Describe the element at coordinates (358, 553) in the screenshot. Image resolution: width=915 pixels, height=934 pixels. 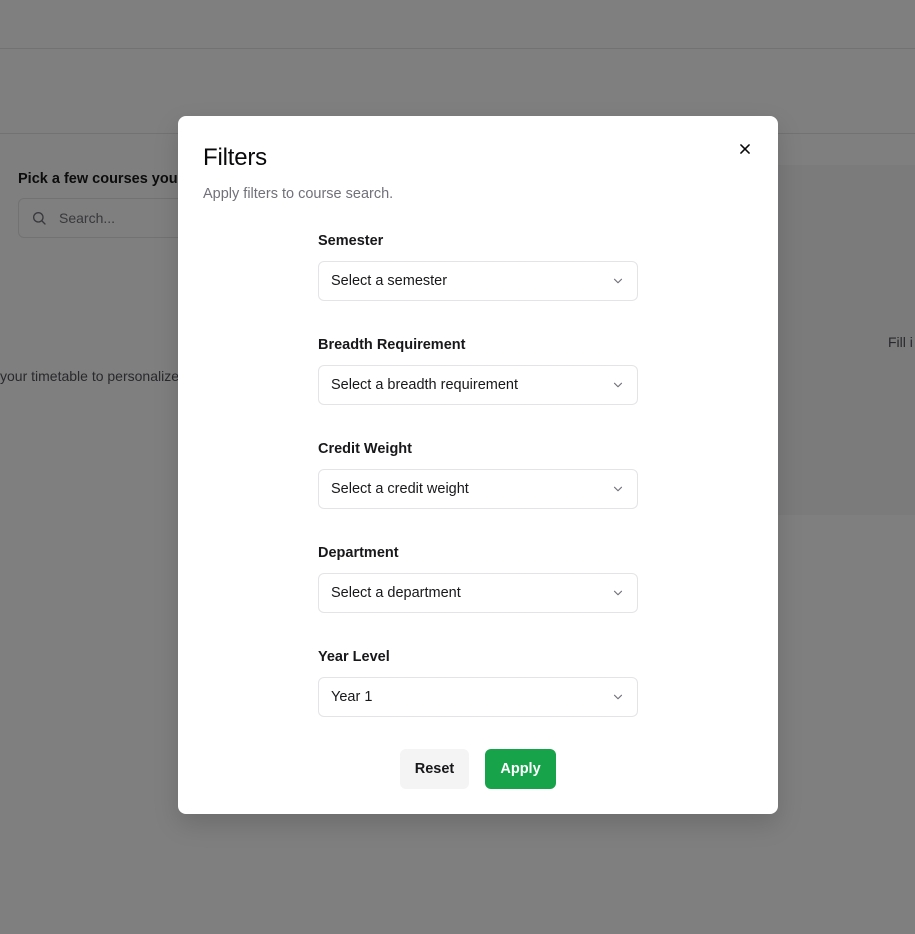
I see `department-label: Department` at that location.